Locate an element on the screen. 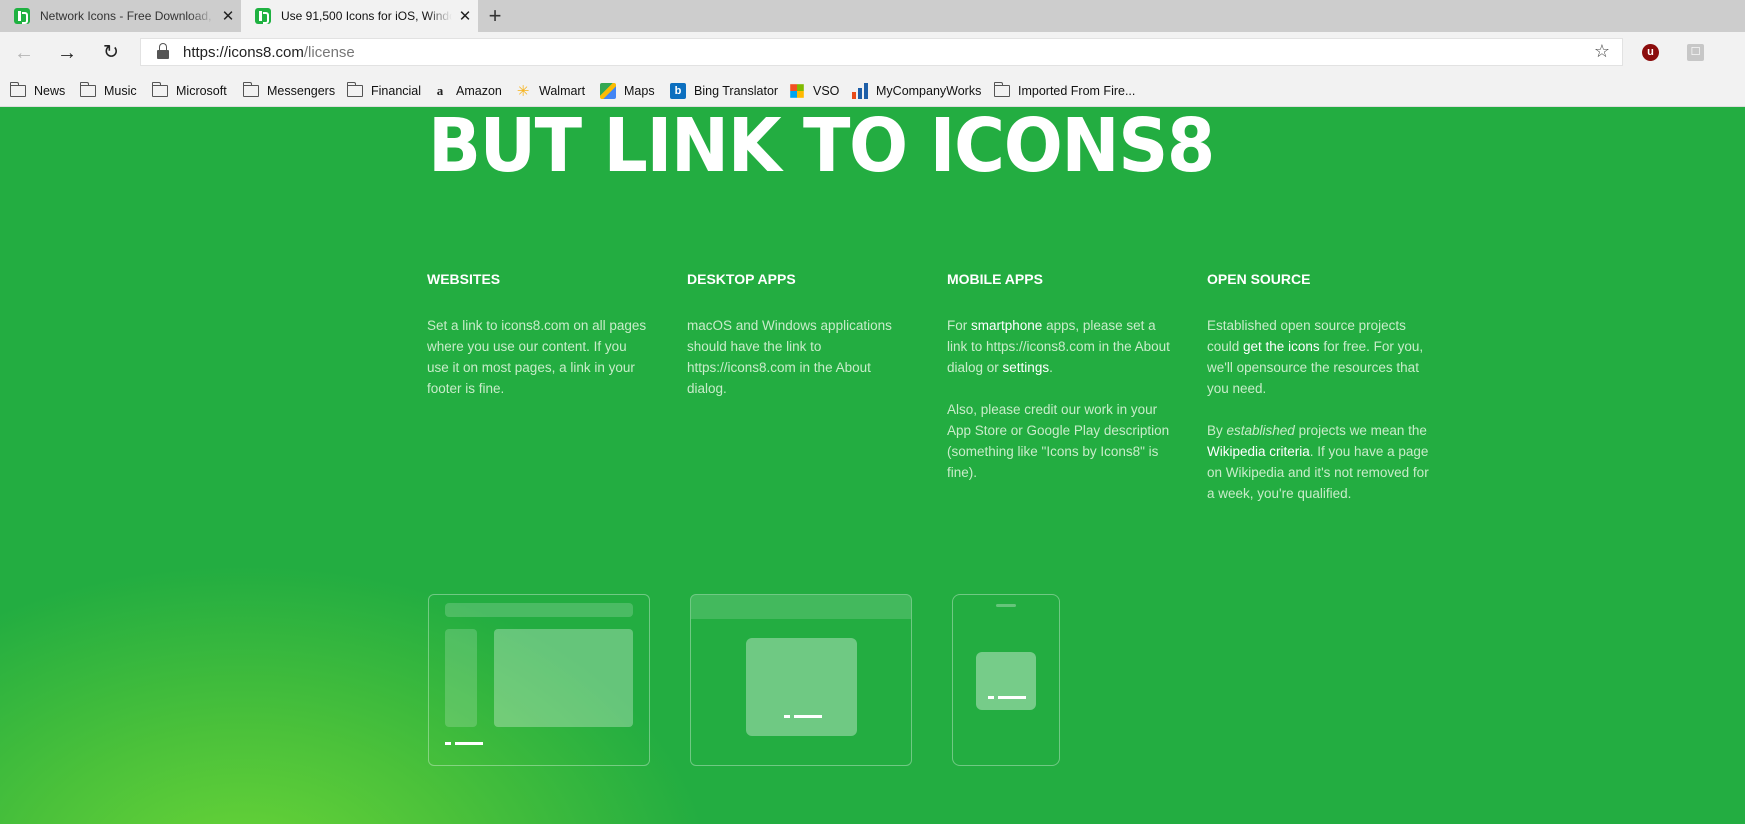 Image resolution: width=1745 pixels, height=824 pixels. url-path: /license is located at coordinates (329, 52).